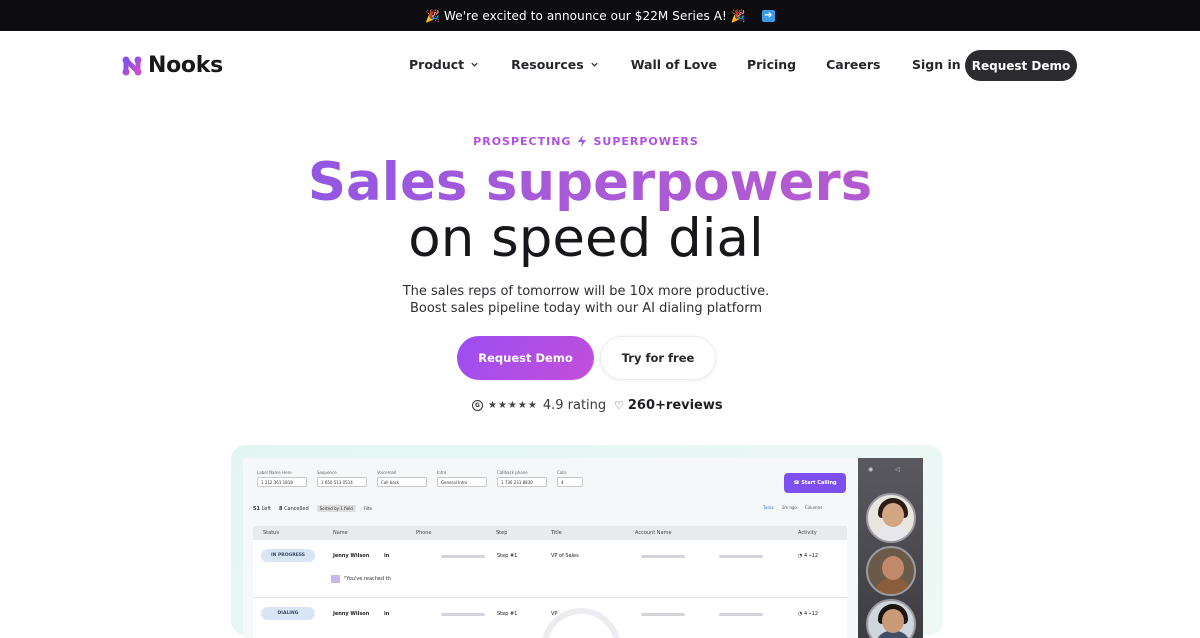 The width and height of the screenshot is (1200, 638). I want to click on star-rating-icon: ★★★★★, so click(513, 405).